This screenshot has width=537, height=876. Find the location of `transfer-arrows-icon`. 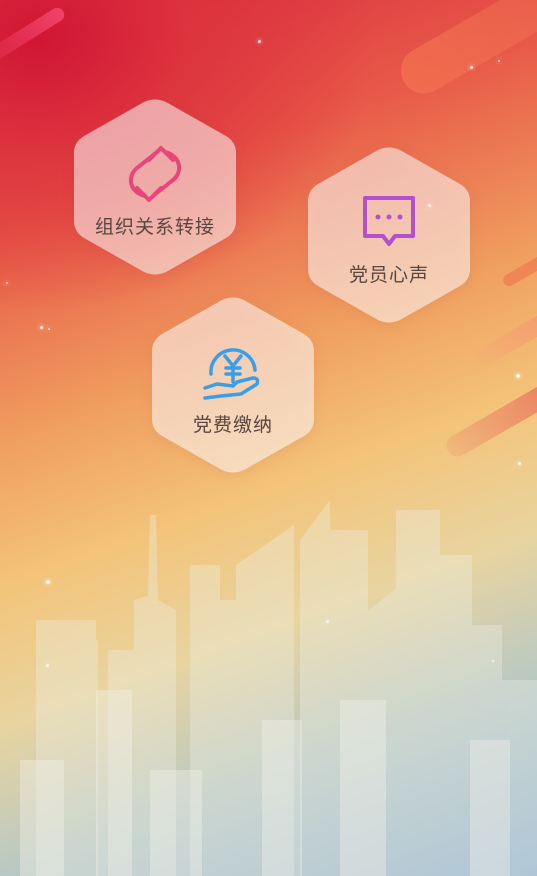

transfer-arrows-icon is located at coordinates (155, 174).